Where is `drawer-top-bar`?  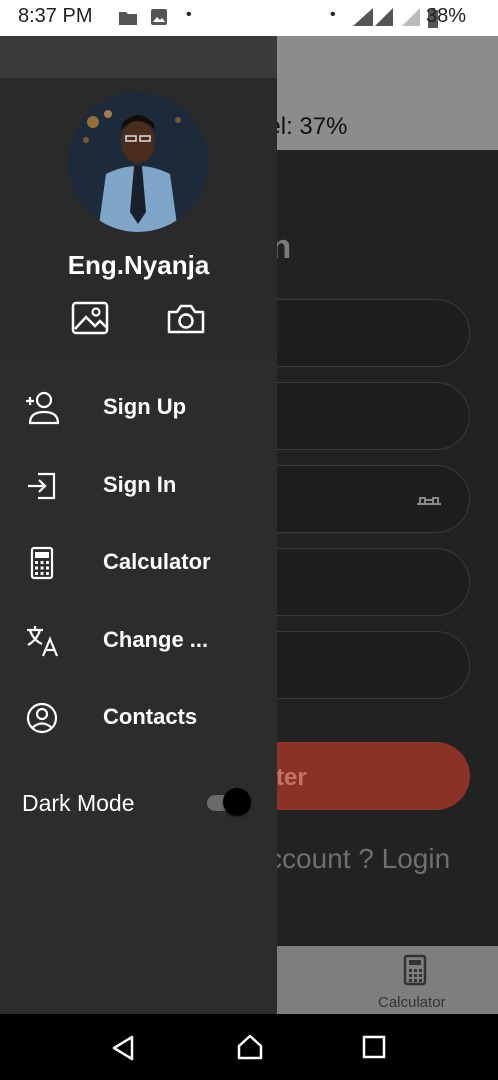
drawer-top-bar is located at coordinates (138, 57).